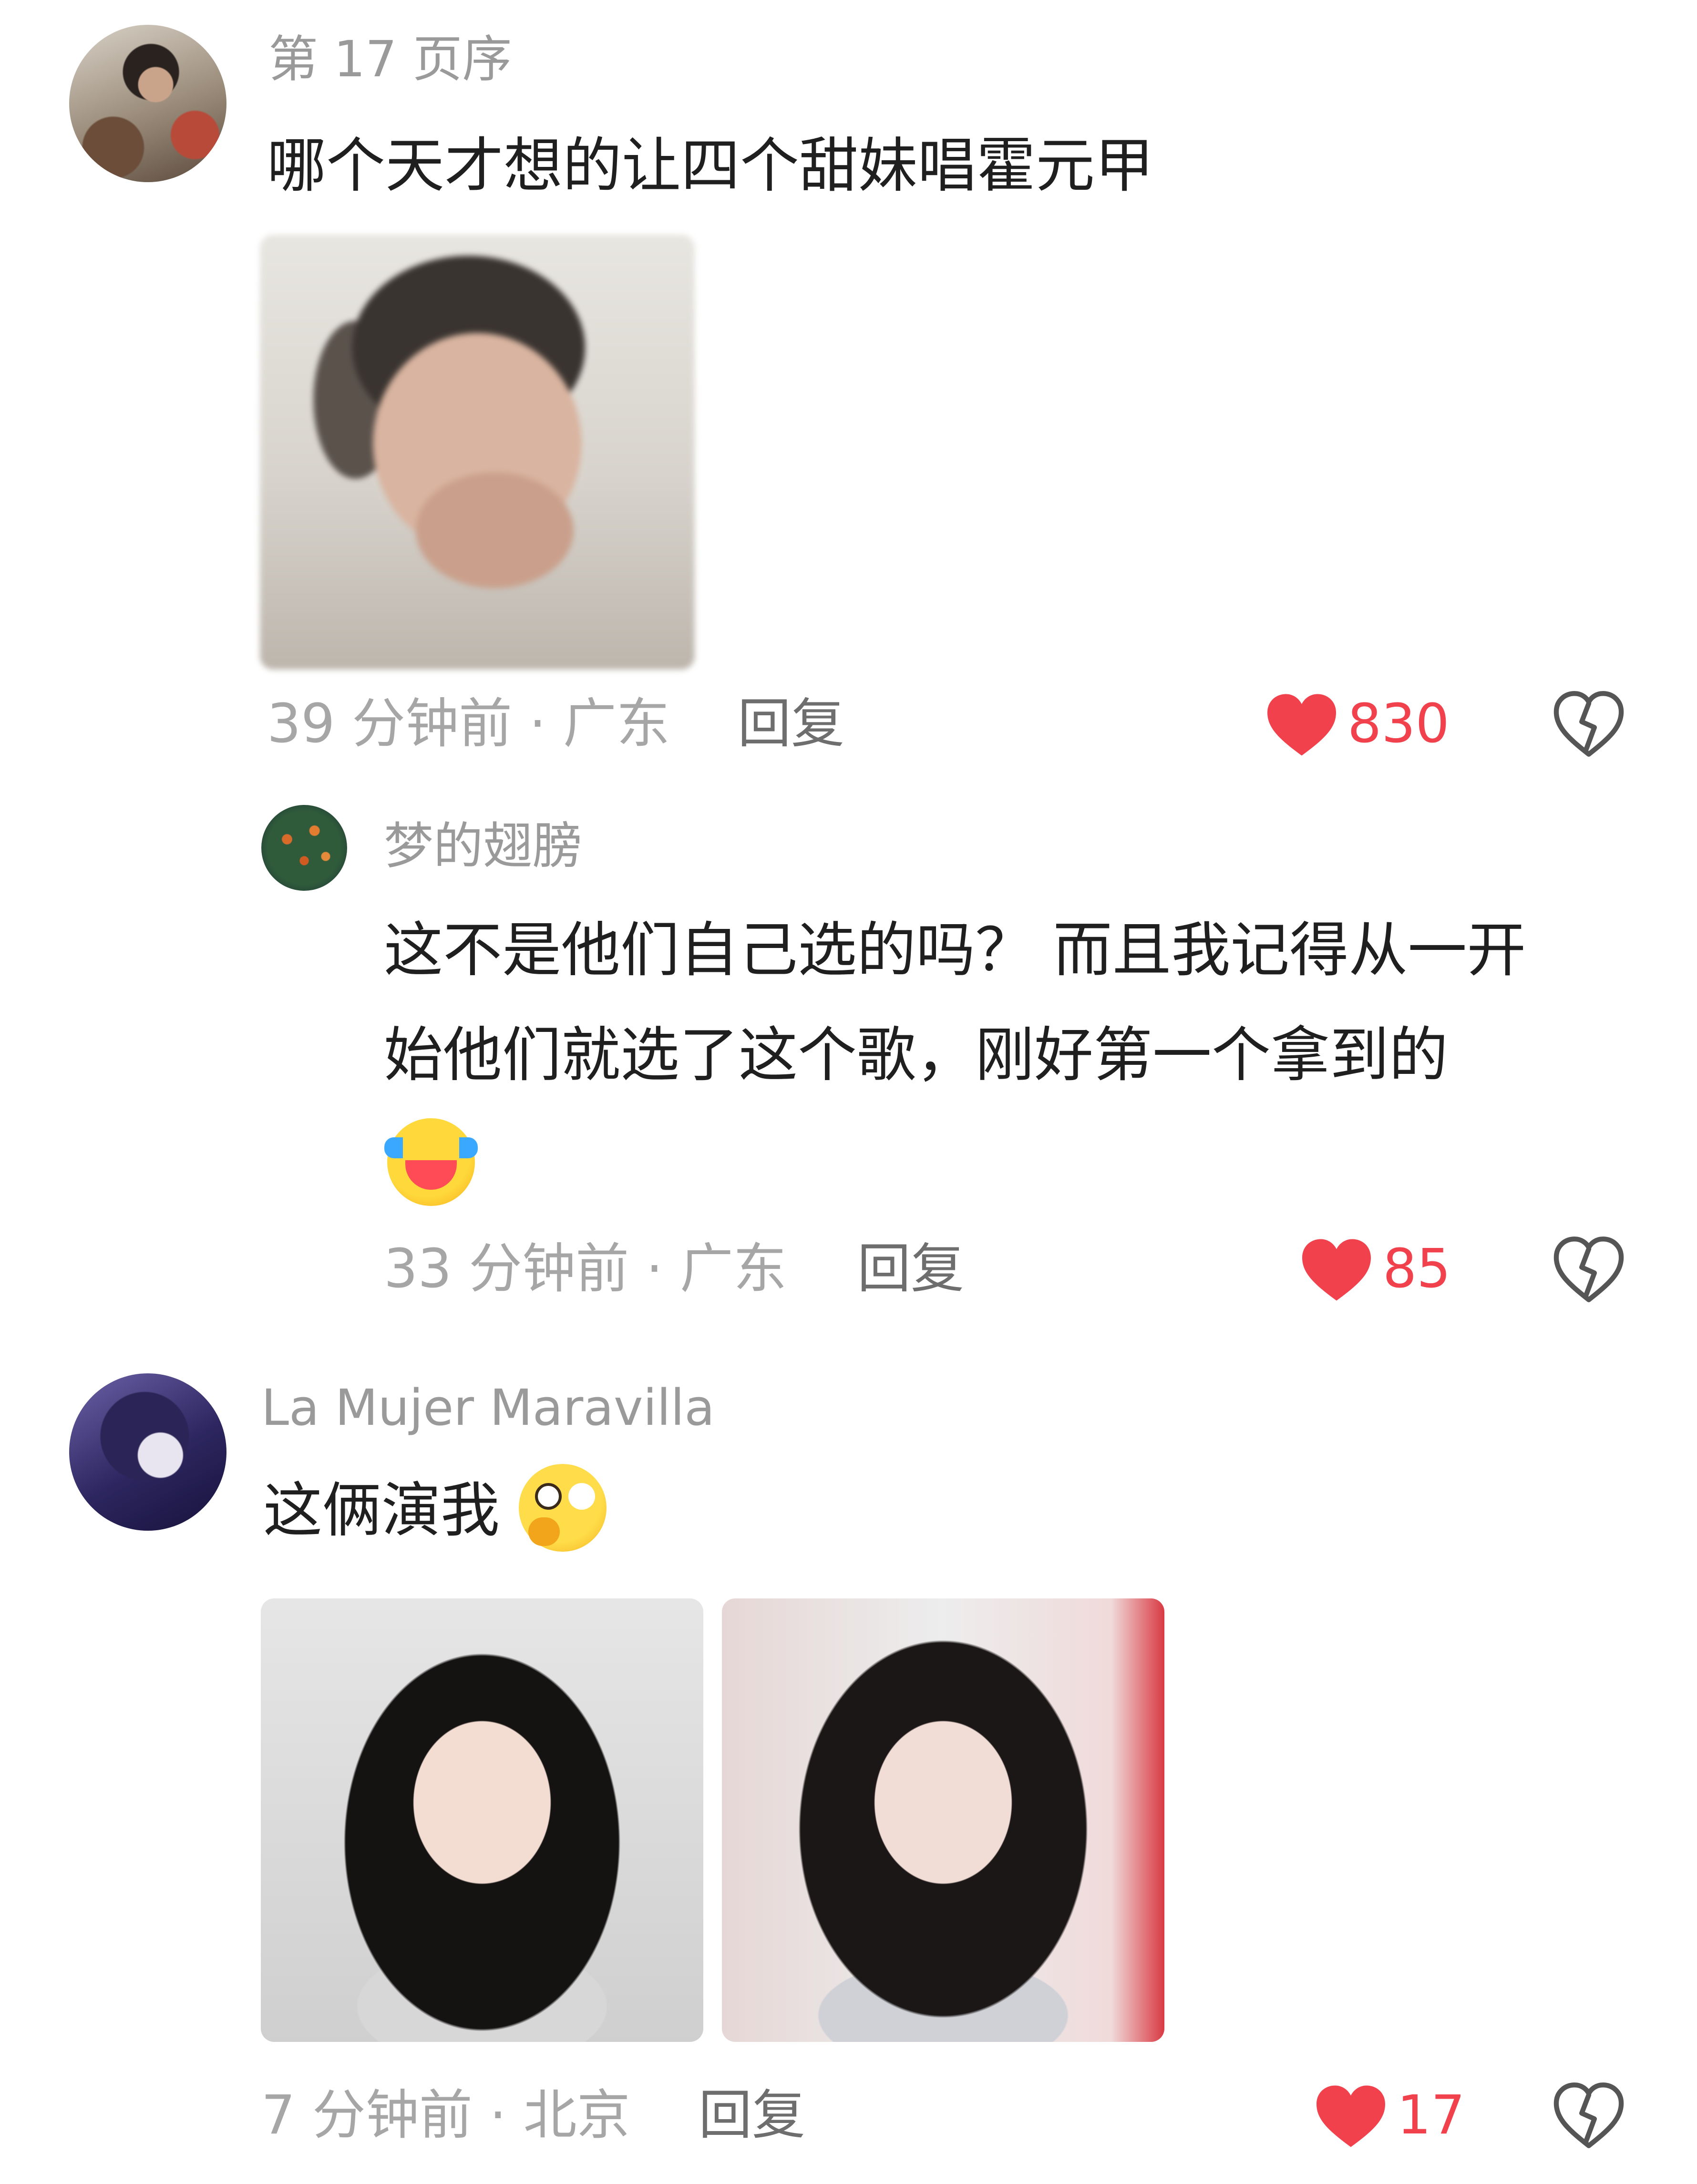 This screenshot has height=2184, width=1697. What do you see at coordinates (563, 1508) in the screenshot?
I see `thinking-face-emoji-icon` at bounding box center [563, 1508].